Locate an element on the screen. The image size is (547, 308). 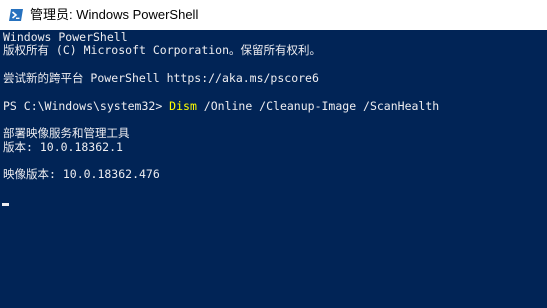
command-name: Dism is located at coordinates (183, 106).